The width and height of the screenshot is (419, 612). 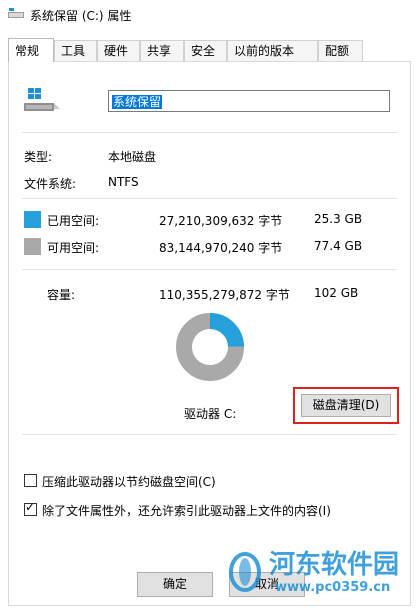 I want to click on watermark-url: www.pc0359.cn, so click(x=333, y=587).